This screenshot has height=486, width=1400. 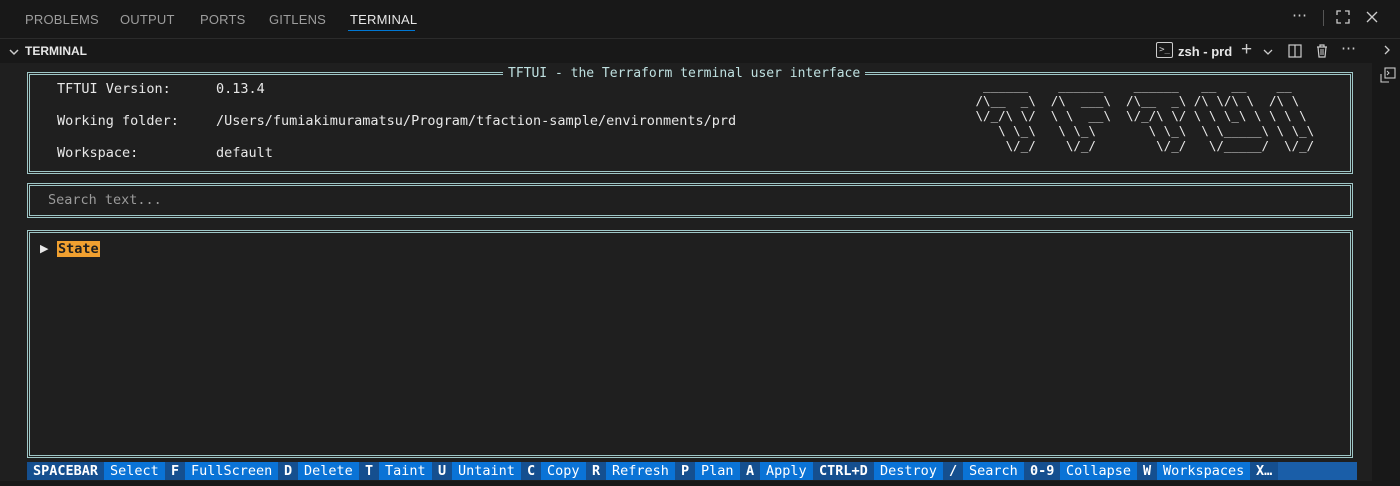 What do you see at coordinates (240, 89) in the screenshot?
I see `version-value: 0.13.4` at bounding box center [240, 89].